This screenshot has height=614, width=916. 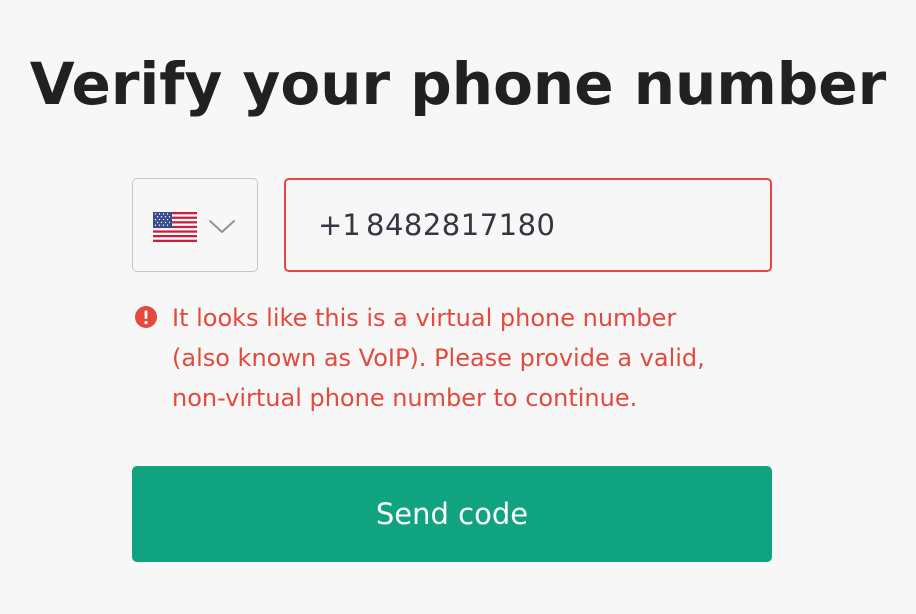 I want to click on chevron-down-icon, so click(x=222, y=226).